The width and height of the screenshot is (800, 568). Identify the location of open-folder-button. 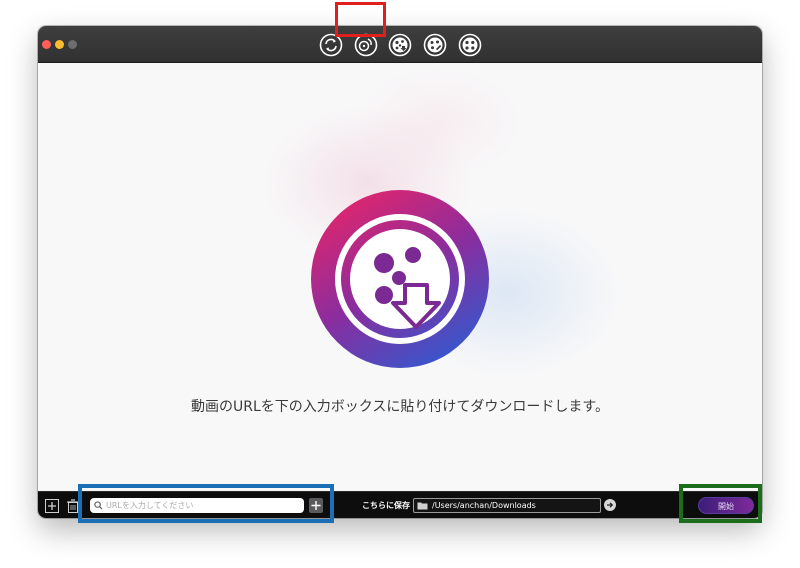
(610, 505).